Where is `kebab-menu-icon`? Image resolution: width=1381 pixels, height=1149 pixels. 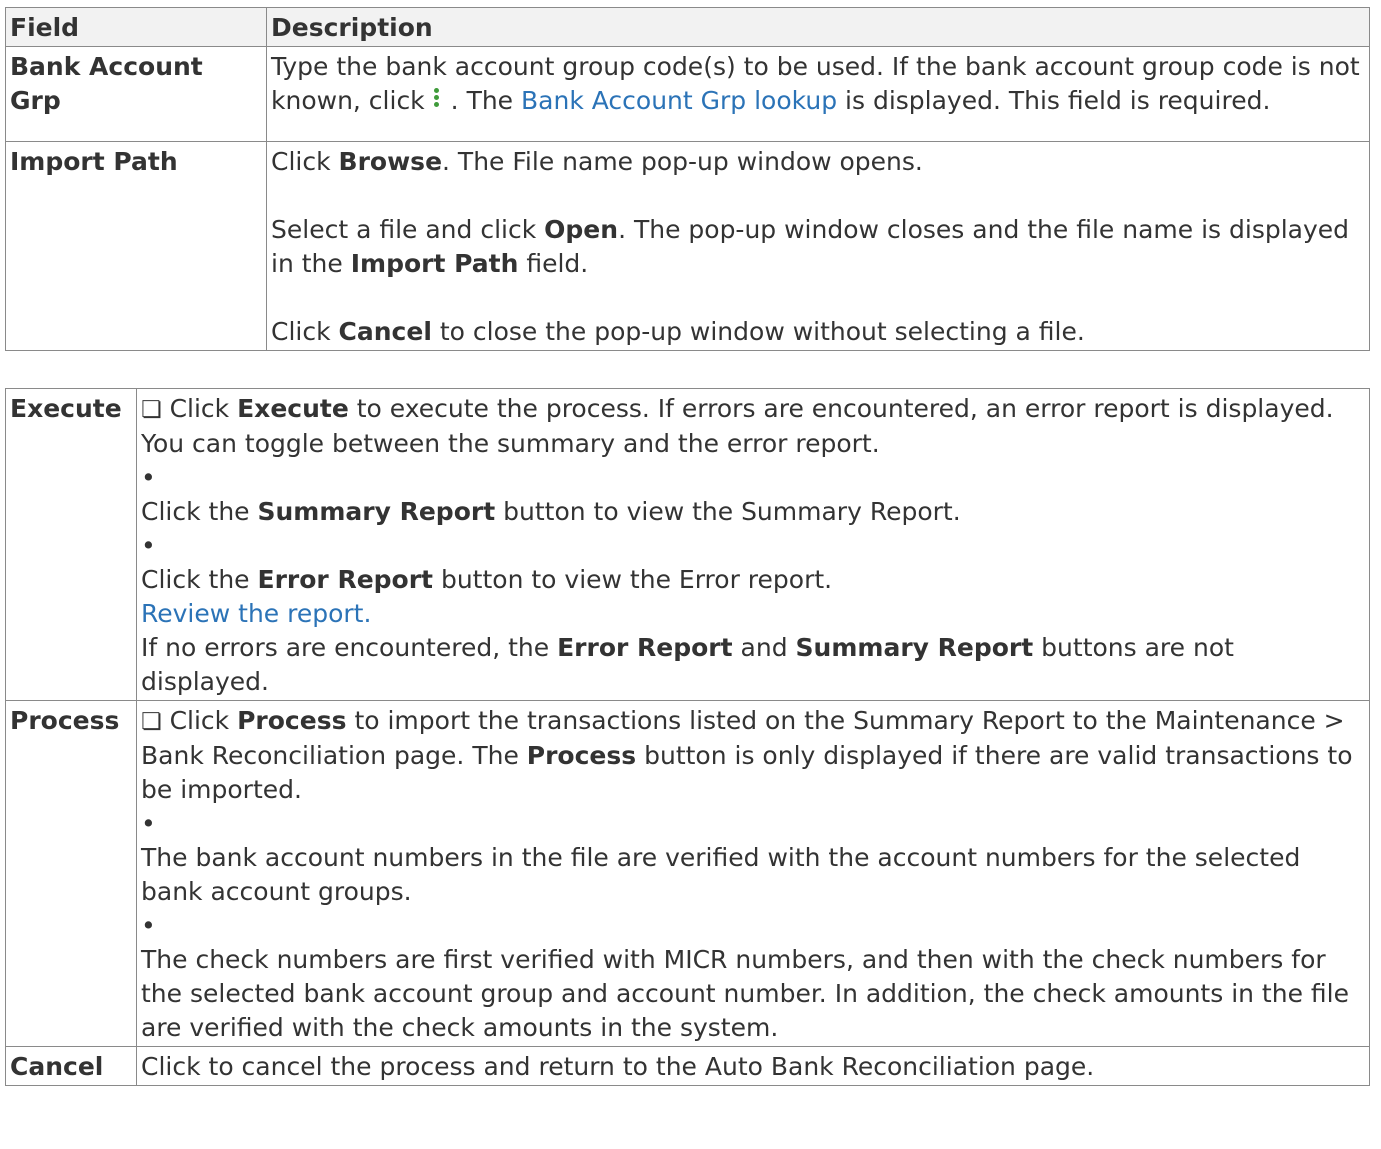
kebab-menu-icon is located at coordinates (437, 100).